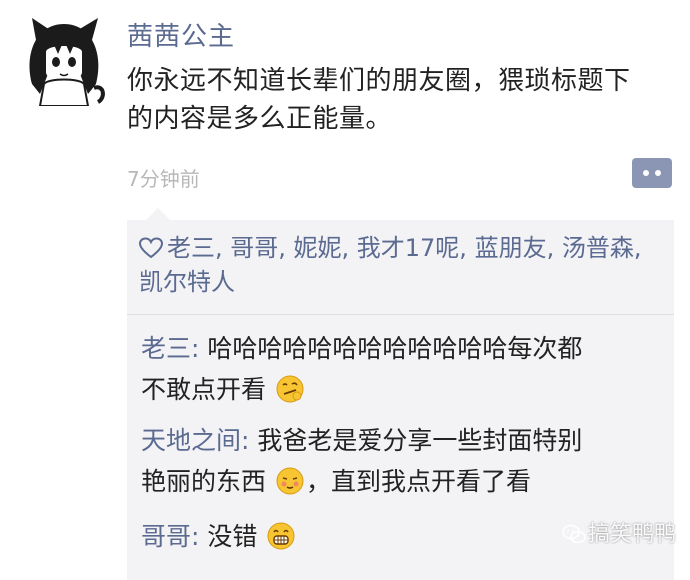 Image resolution: width=690 pixels, height=580 pixels. Describe the element at coordinates (401, 100) in the screenshot. I see `post-text: 你永远不知道长辈们的朋友圈，猥琐标题下 的内容是多么正能量。` at that location.